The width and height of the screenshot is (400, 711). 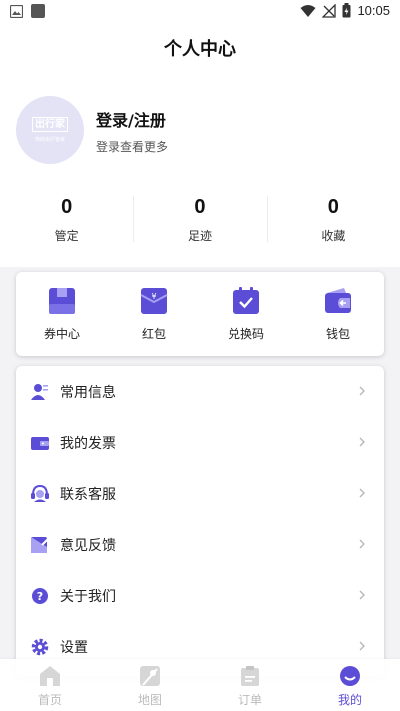 What do you see at coordinates (88, 443) in the screenshot?
I see `menu-item-label: 我的发票` at bounding box center [88, 443].